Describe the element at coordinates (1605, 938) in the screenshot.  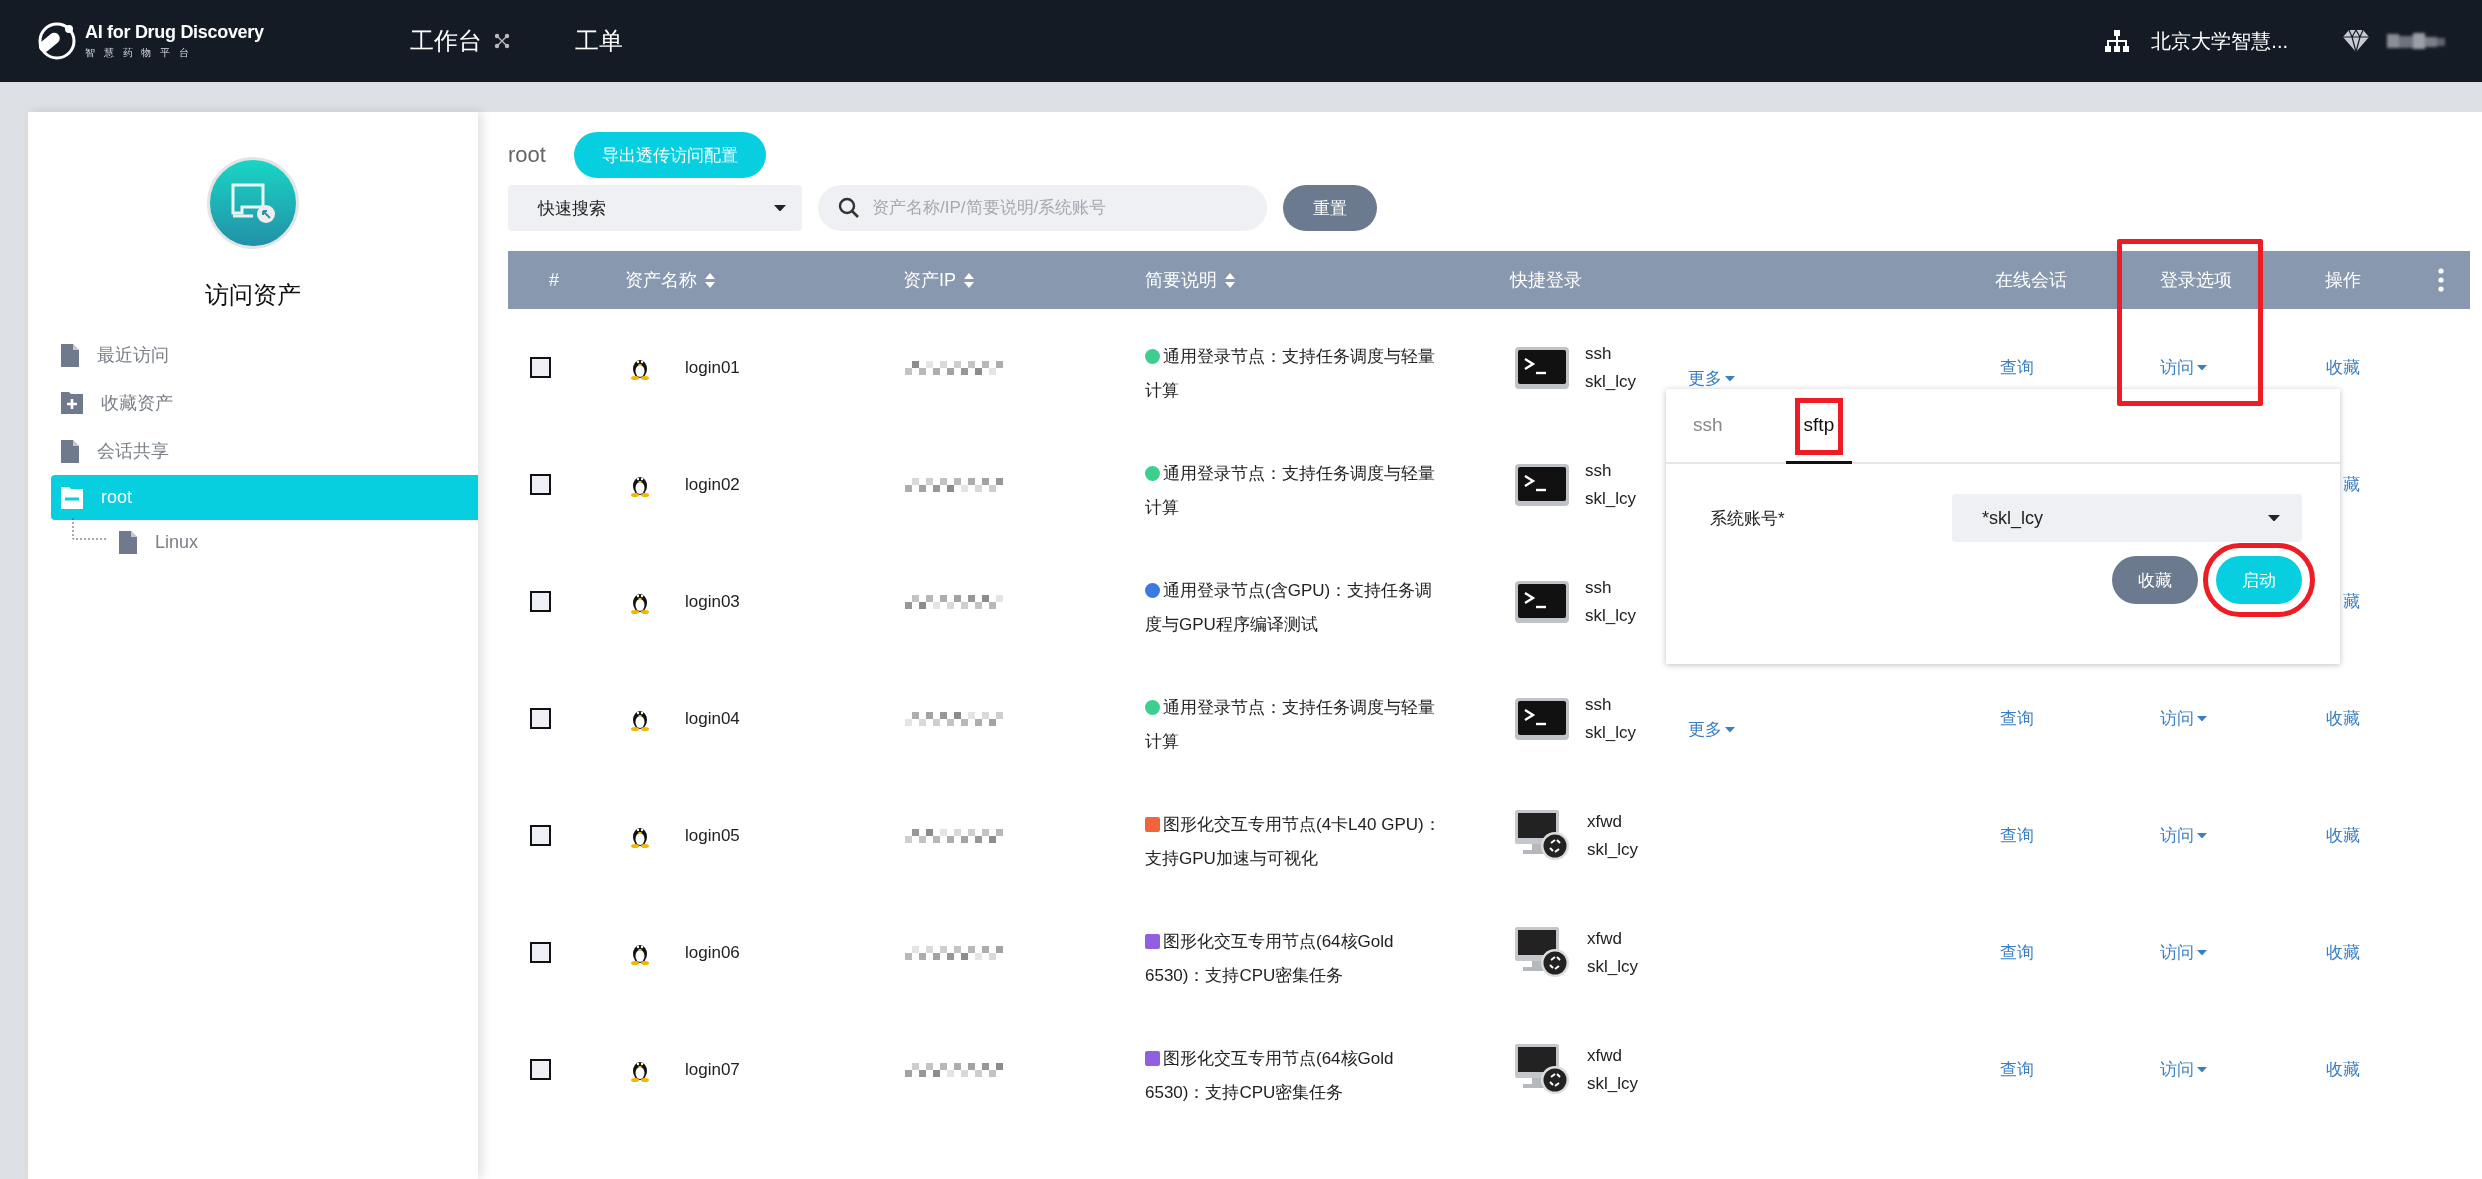
I see `protocol-label: xfwd` at that location.